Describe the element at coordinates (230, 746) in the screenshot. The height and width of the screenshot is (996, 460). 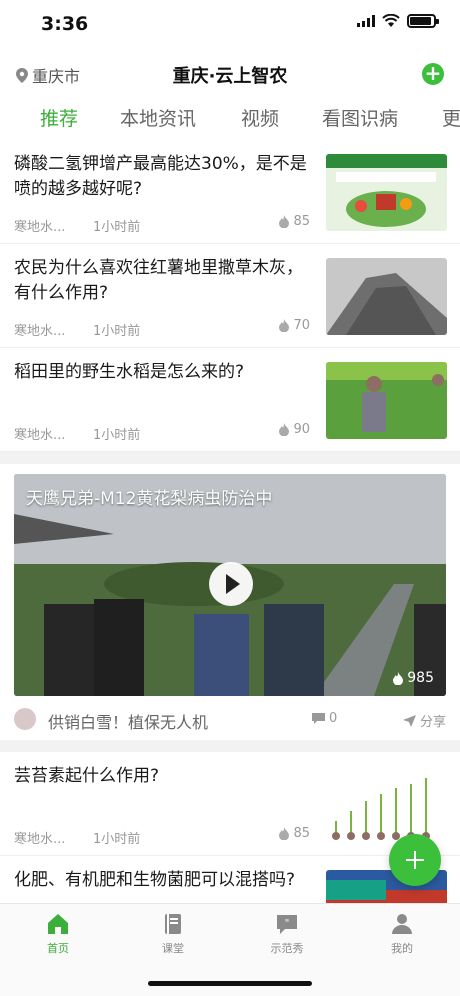
I see `section-divider` at that location.